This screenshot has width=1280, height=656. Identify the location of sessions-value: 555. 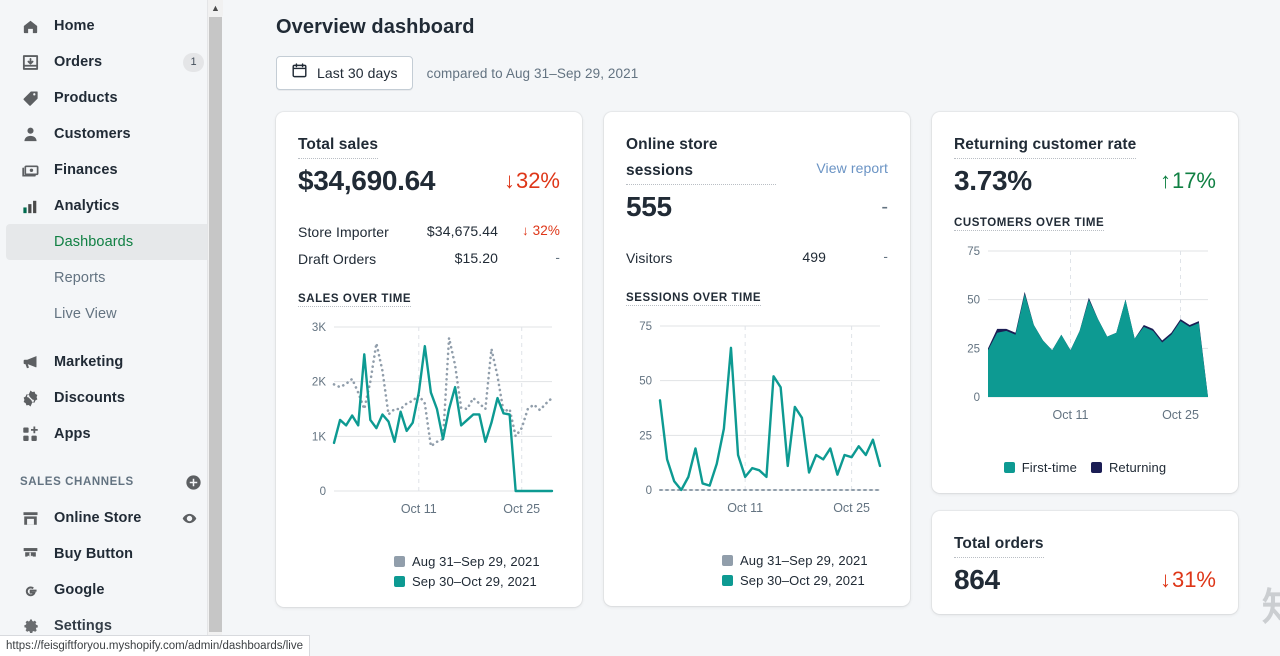
(649, 206).